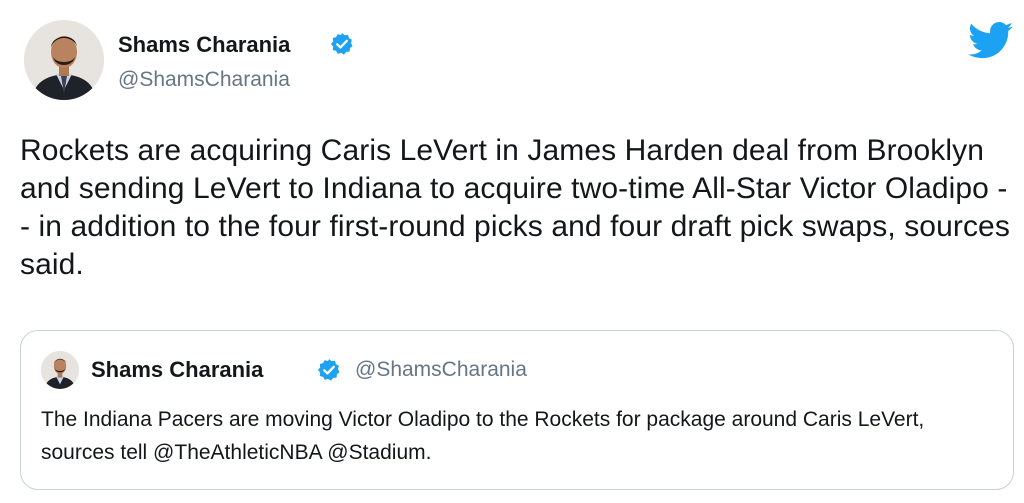  What do you see at coordinates (441, 370) in the screenshot?
I see `quoted-author-handle: @ShamsCharania` at bounding box center [441, 370].